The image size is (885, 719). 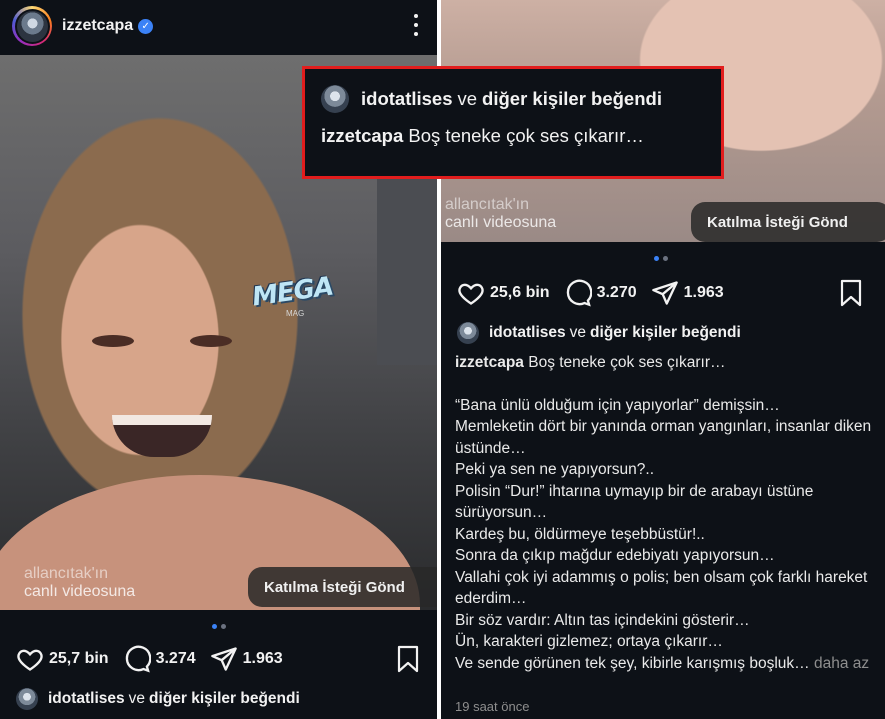 I want to click on comment-button: 3.274, so click(x=159, y=659).